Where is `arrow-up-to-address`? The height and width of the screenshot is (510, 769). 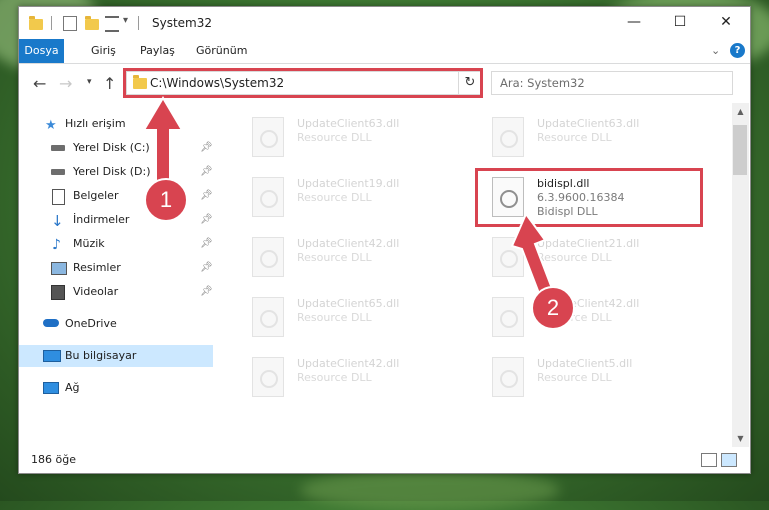
arrow-up-to-address is located at coordinates (163, 140).